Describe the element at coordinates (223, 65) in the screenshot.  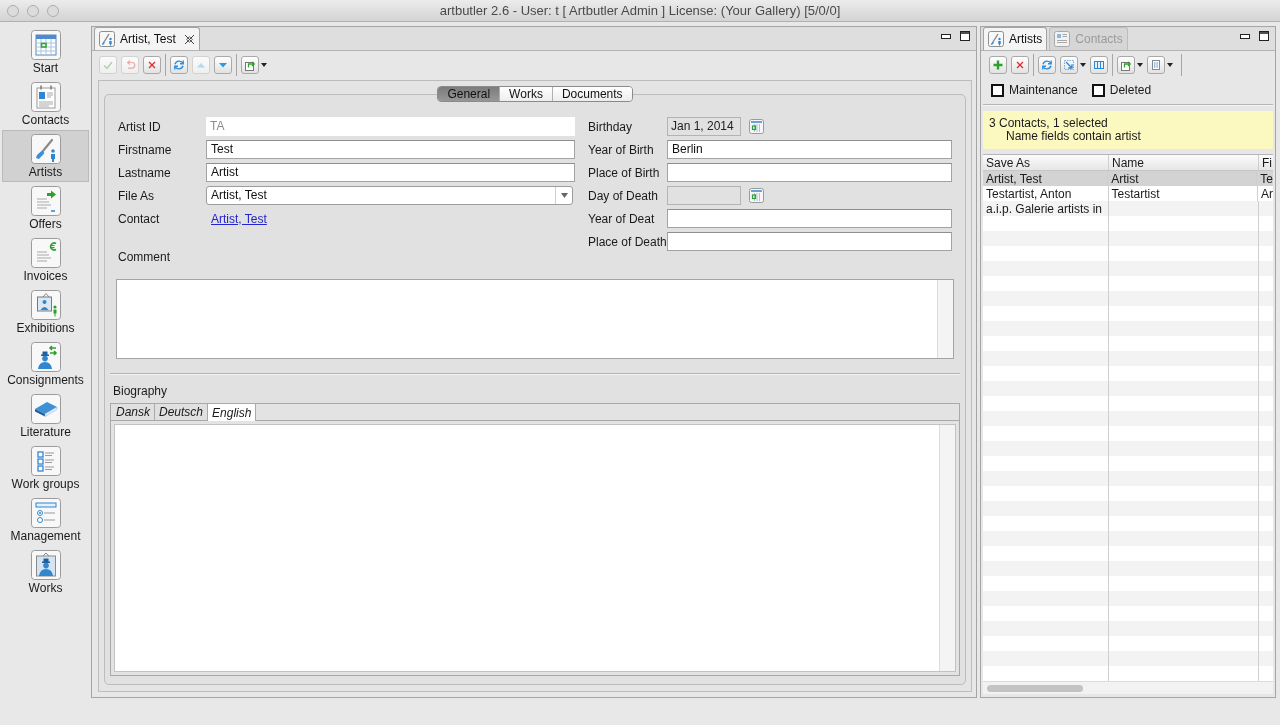
I see `next-button` at that location.